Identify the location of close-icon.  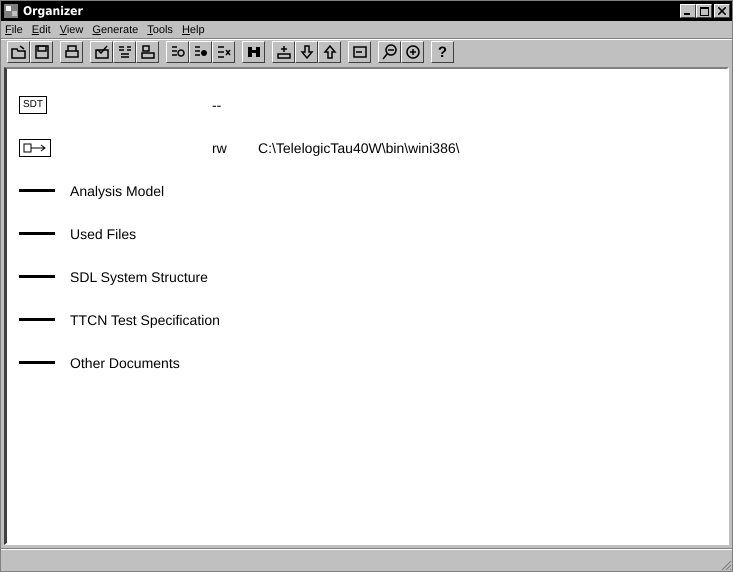
(722, 11).